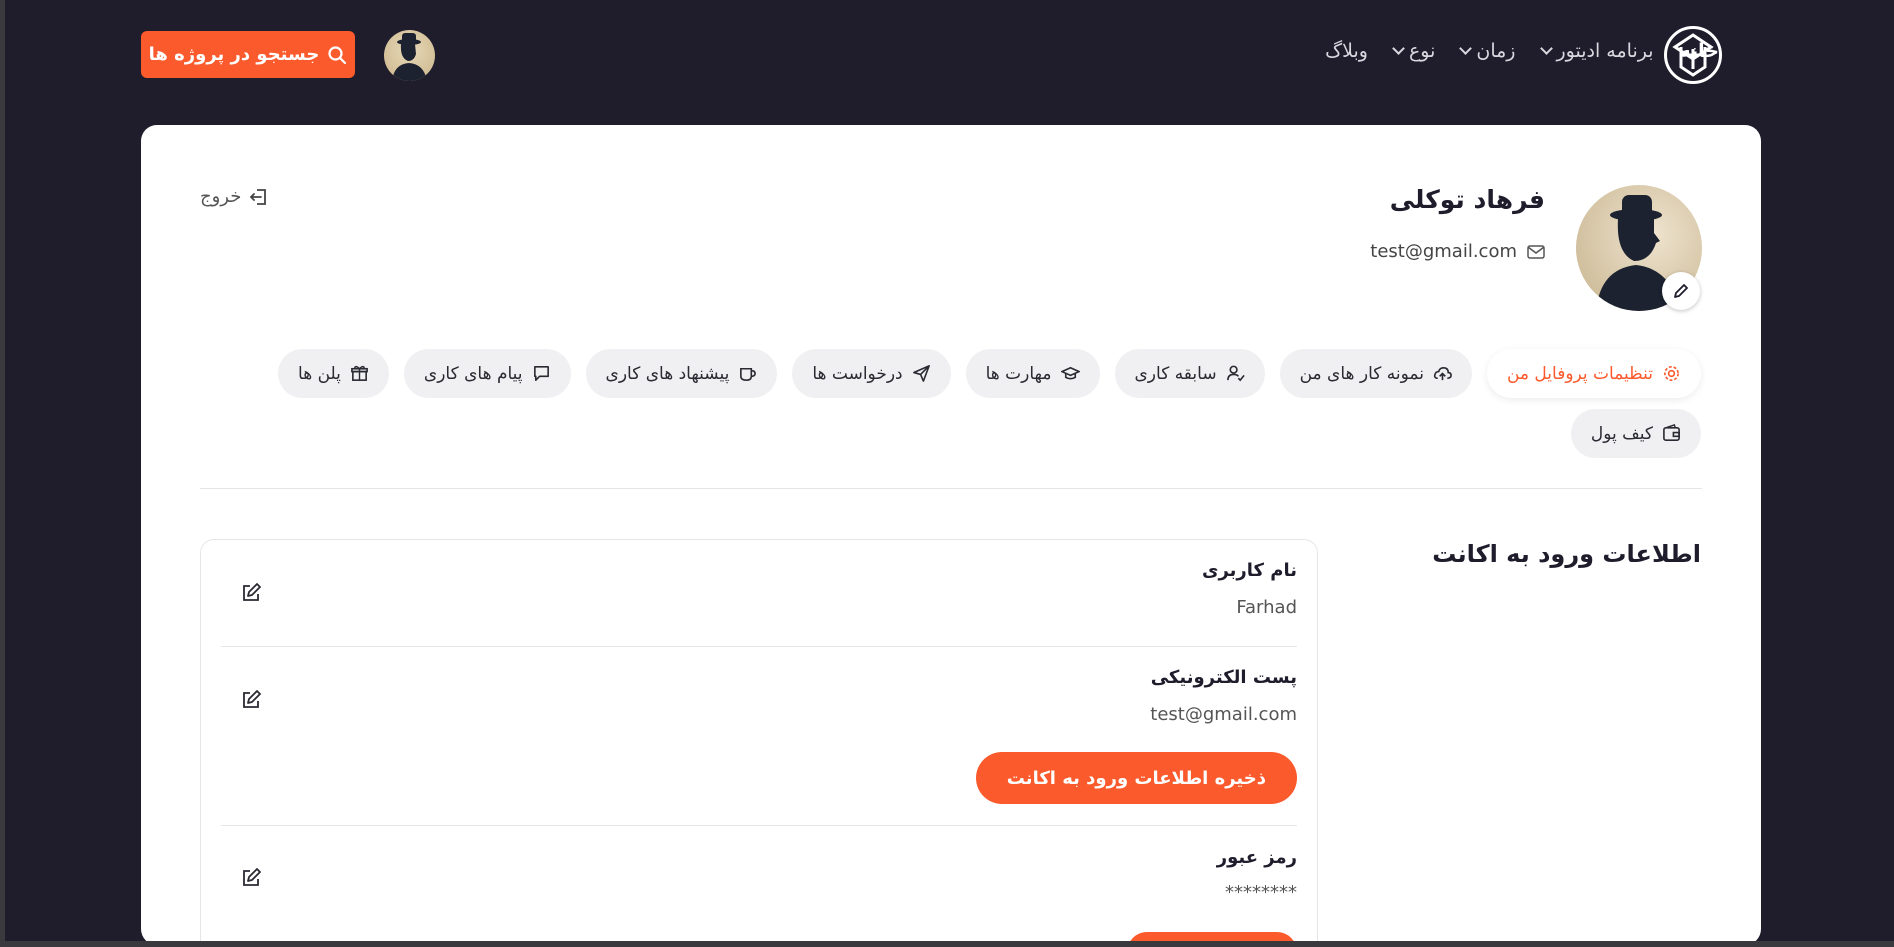 Image resolution: width=1894 pixels, height=947 pixels. Describe the element at coordinates (1536, 251) in the screenshot. I see `mail-icon` at that location.